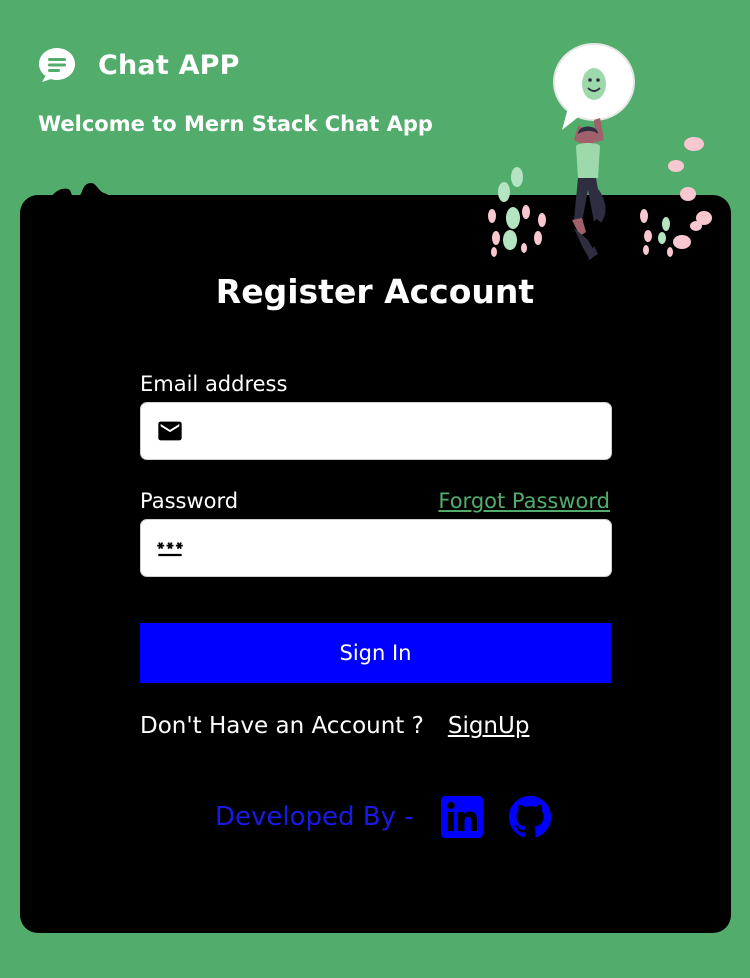 The height and width of the screenshot is (978, 750). Describe the element at coordinates (375, 291) in the screenshot. I see `page-title: Register Account` at that location.